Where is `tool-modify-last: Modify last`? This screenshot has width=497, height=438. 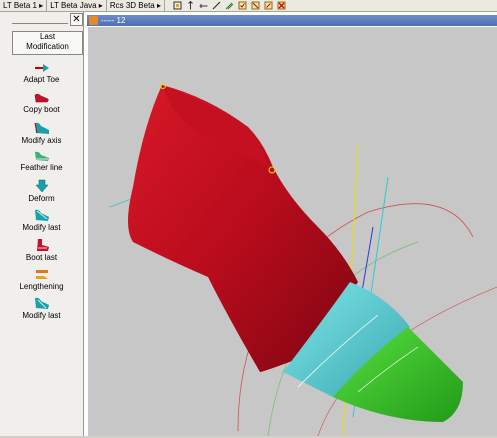
tool-modify-last: Modify last is located at coordinates (41, 220).